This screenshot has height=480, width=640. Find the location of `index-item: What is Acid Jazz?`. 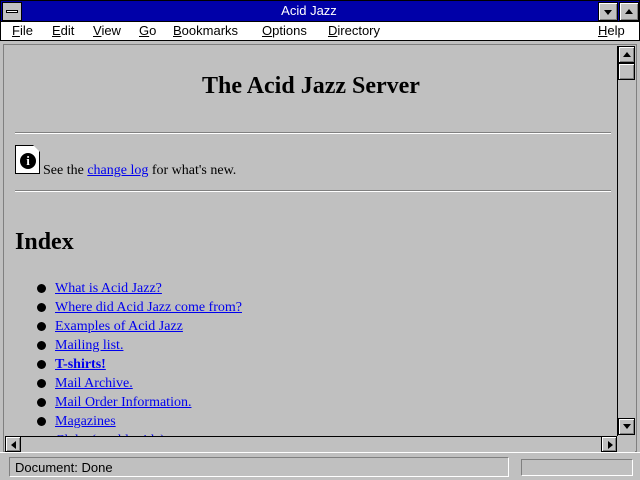

index-item: What is Acid Jazz? is located at coordinates (123, 288).